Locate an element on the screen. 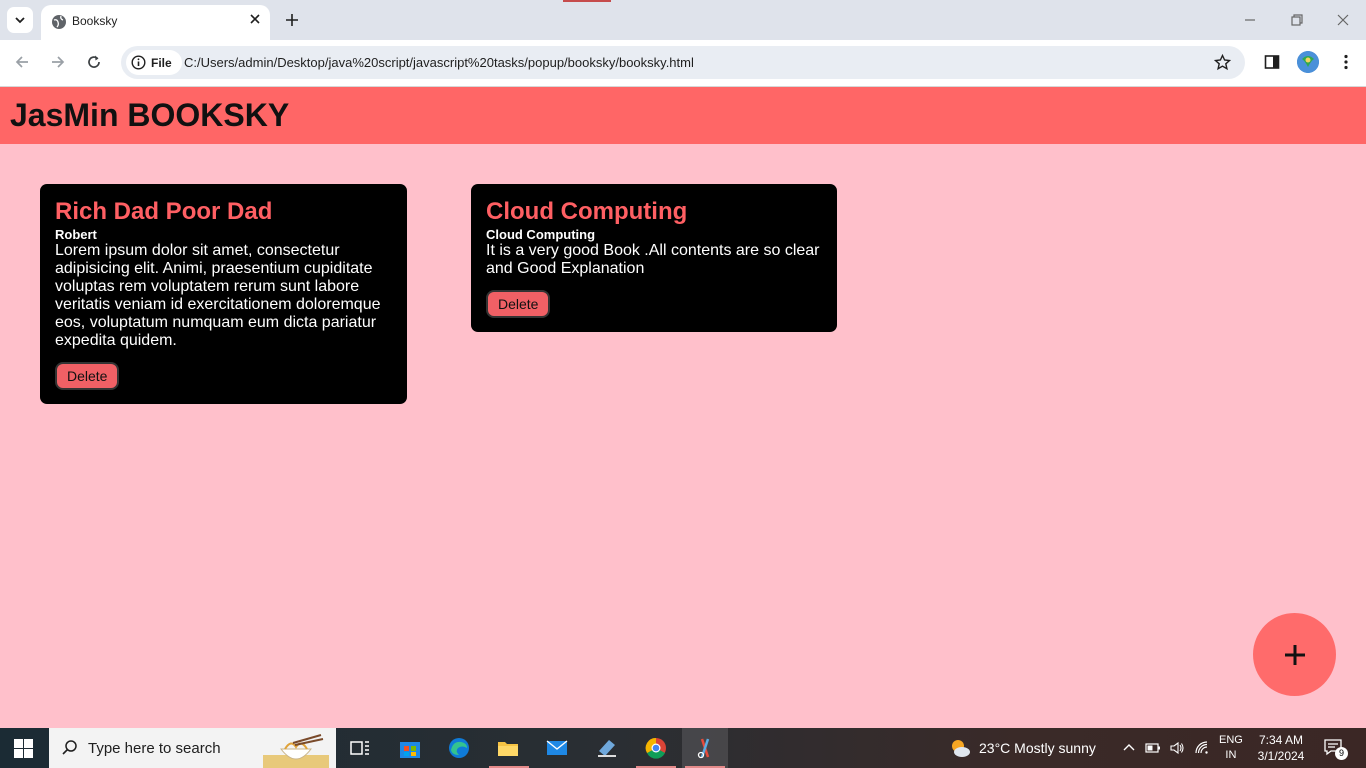 The height and width of the screenshot is (768, 1366). search-placeholder: Type here to search is located at coordinates (154, 748).